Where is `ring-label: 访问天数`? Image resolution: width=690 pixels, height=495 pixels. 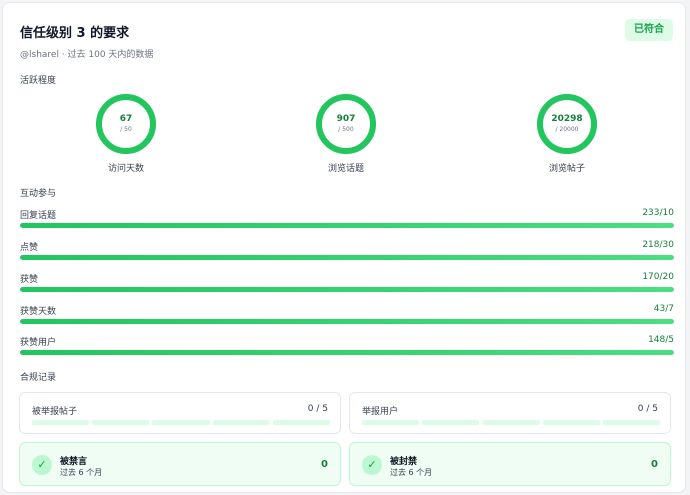
ring-label: 访问天数 is located at coordinates (125, 169).